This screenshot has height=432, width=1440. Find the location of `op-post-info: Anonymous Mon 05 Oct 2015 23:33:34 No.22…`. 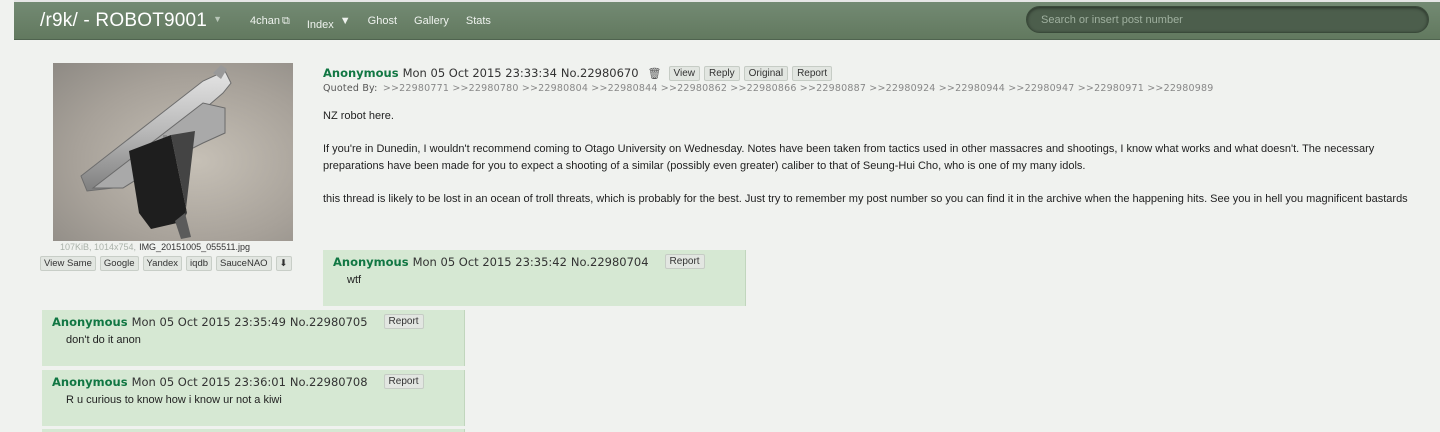

op-post-info: Anonymous Mon 05 Oct 2015 23:33:34 No.22… is located at coordinates (880, 73).